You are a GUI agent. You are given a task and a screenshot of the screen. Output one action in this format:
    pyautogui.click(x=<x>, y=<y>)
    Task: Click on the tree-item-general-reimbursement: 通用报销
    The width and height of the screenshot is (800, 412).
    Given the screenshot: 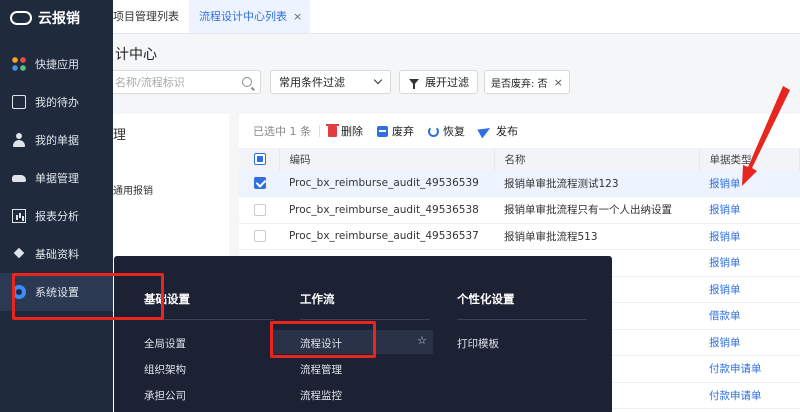 What is the action you would take?
    pyautogui.click(x=133, y=189)
    